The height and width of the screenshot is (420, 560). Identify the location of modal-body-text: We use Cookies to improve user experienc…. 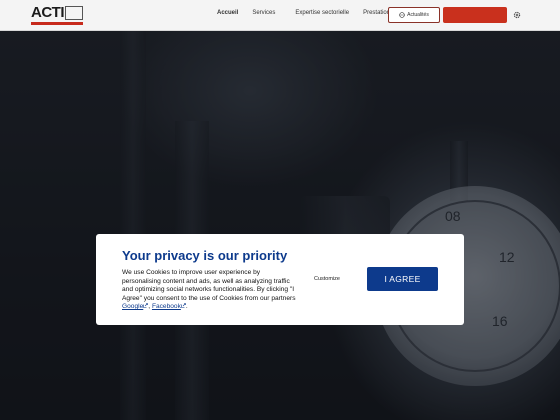
(209, 285).